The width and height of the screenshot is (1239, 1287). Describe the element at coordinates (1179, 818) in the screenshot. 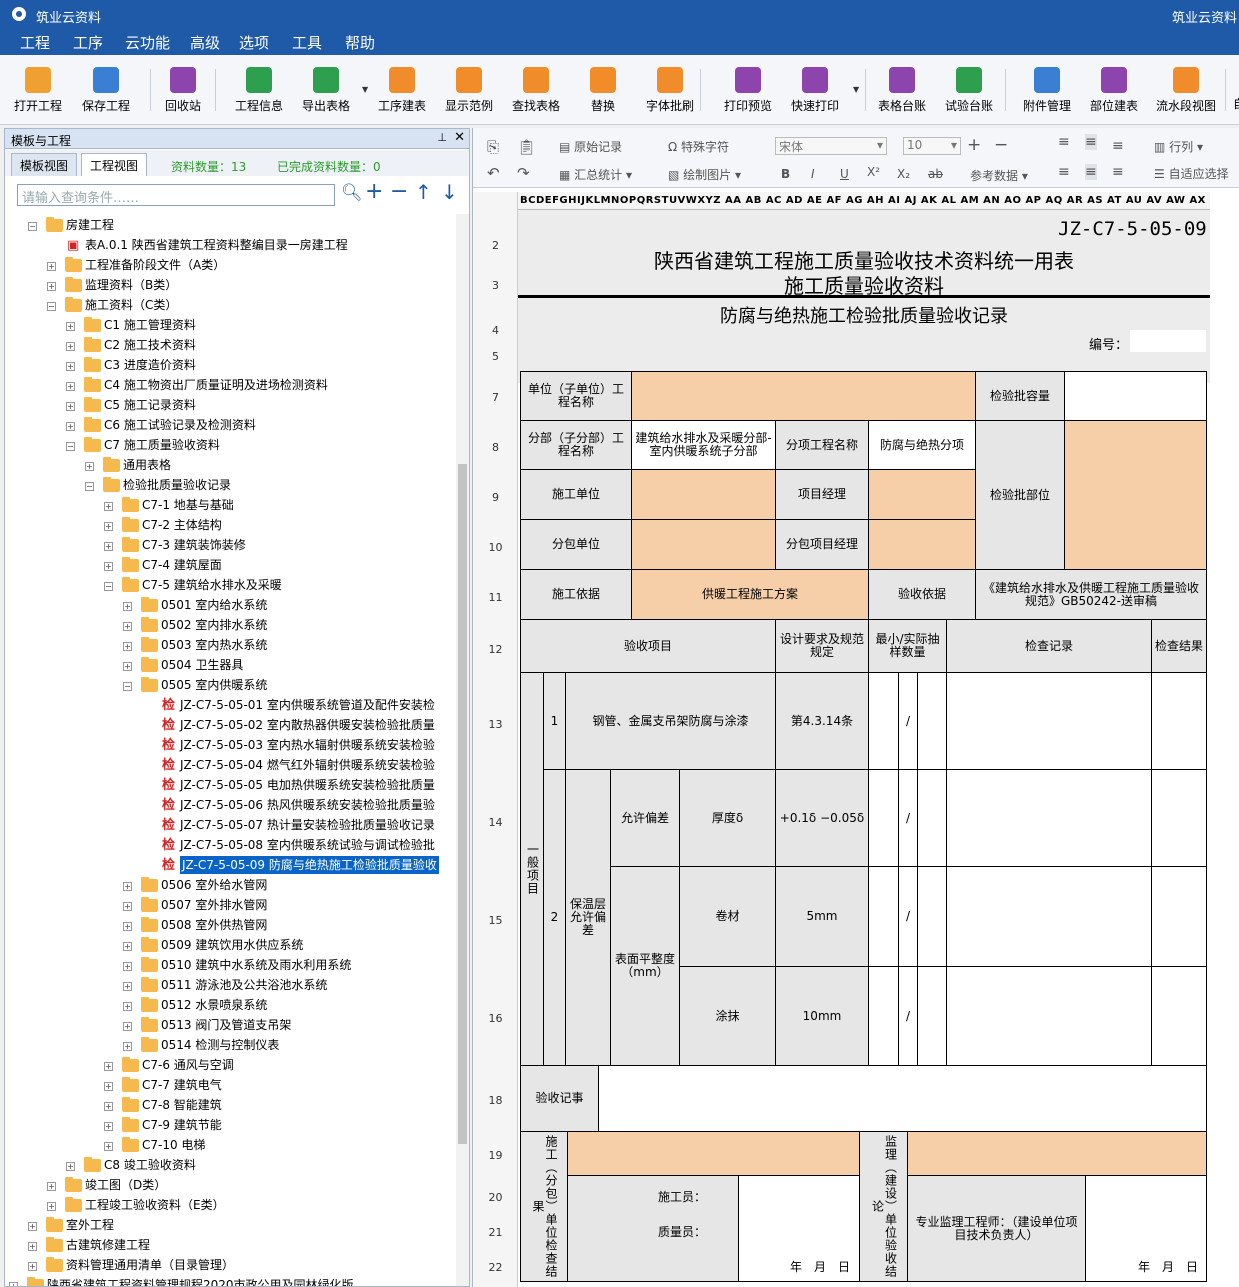

I see `row2-result` at that location.